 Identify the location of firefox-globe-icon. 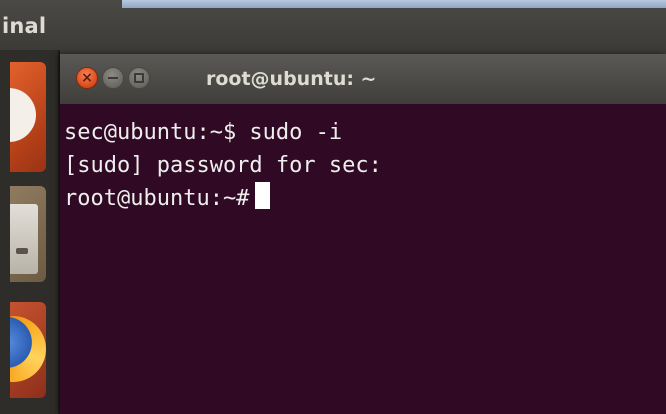
(28, 349).